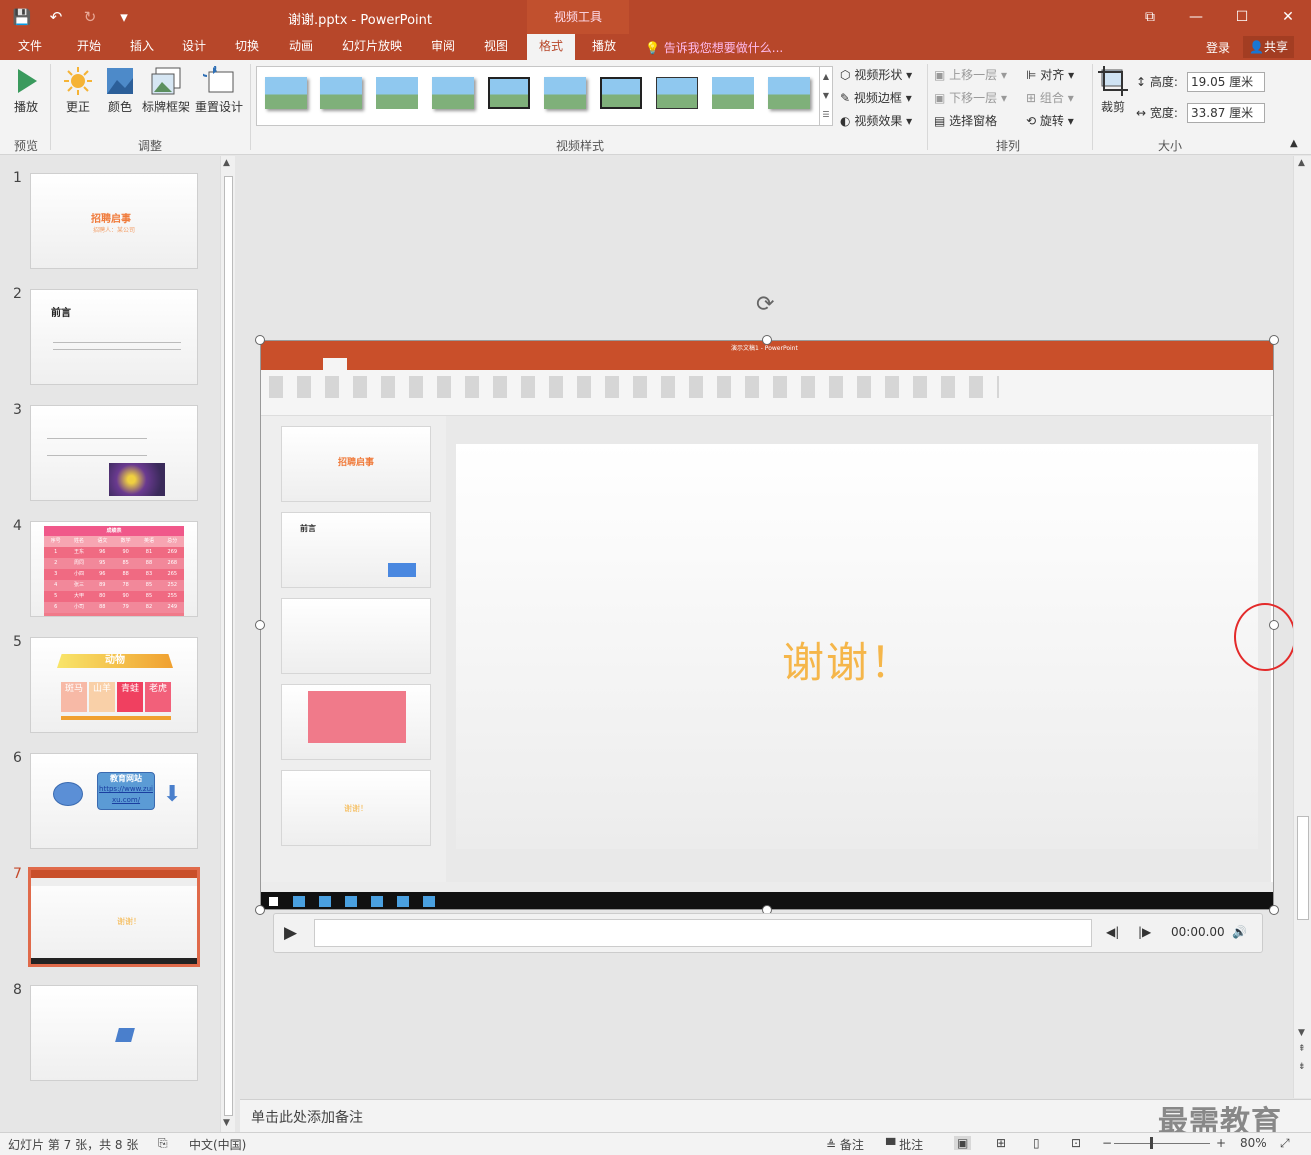 This screenshot has height=1155, width=1311. I want to click on rotate-handle-icon: ⟳, so click(765, 304).